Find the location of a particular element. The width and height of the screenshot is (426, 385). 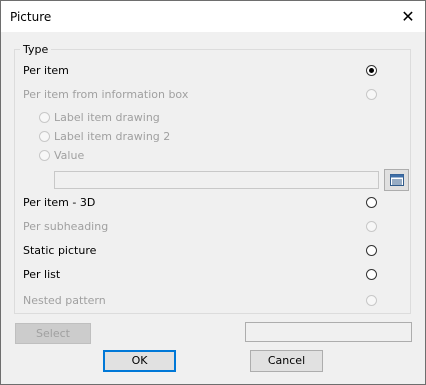

title-bar: Picture ✕ is located at coordinates (213, 16).